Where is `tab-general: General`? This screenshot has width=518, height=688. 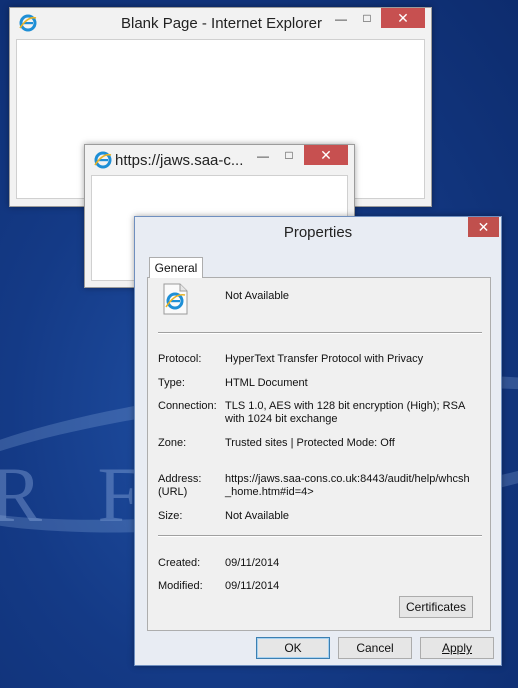
tab-general: General is located at coordinates (176, 267).